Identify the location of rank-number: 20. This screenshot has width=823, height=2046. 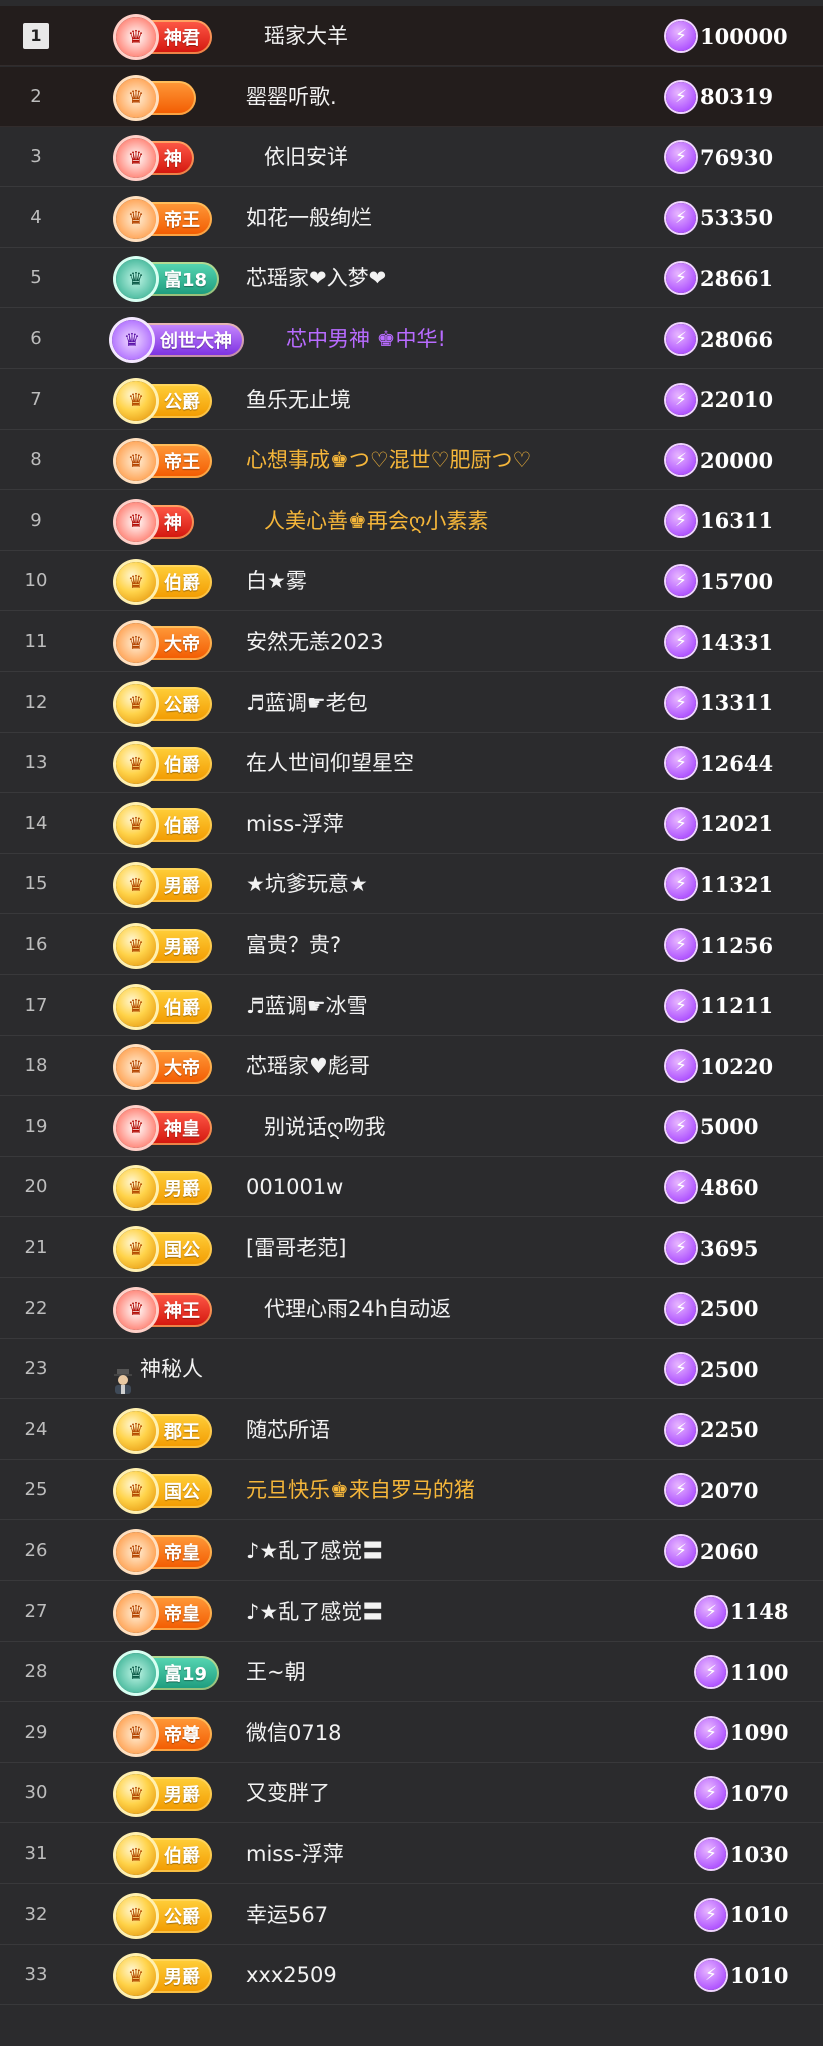
(36, 1187).